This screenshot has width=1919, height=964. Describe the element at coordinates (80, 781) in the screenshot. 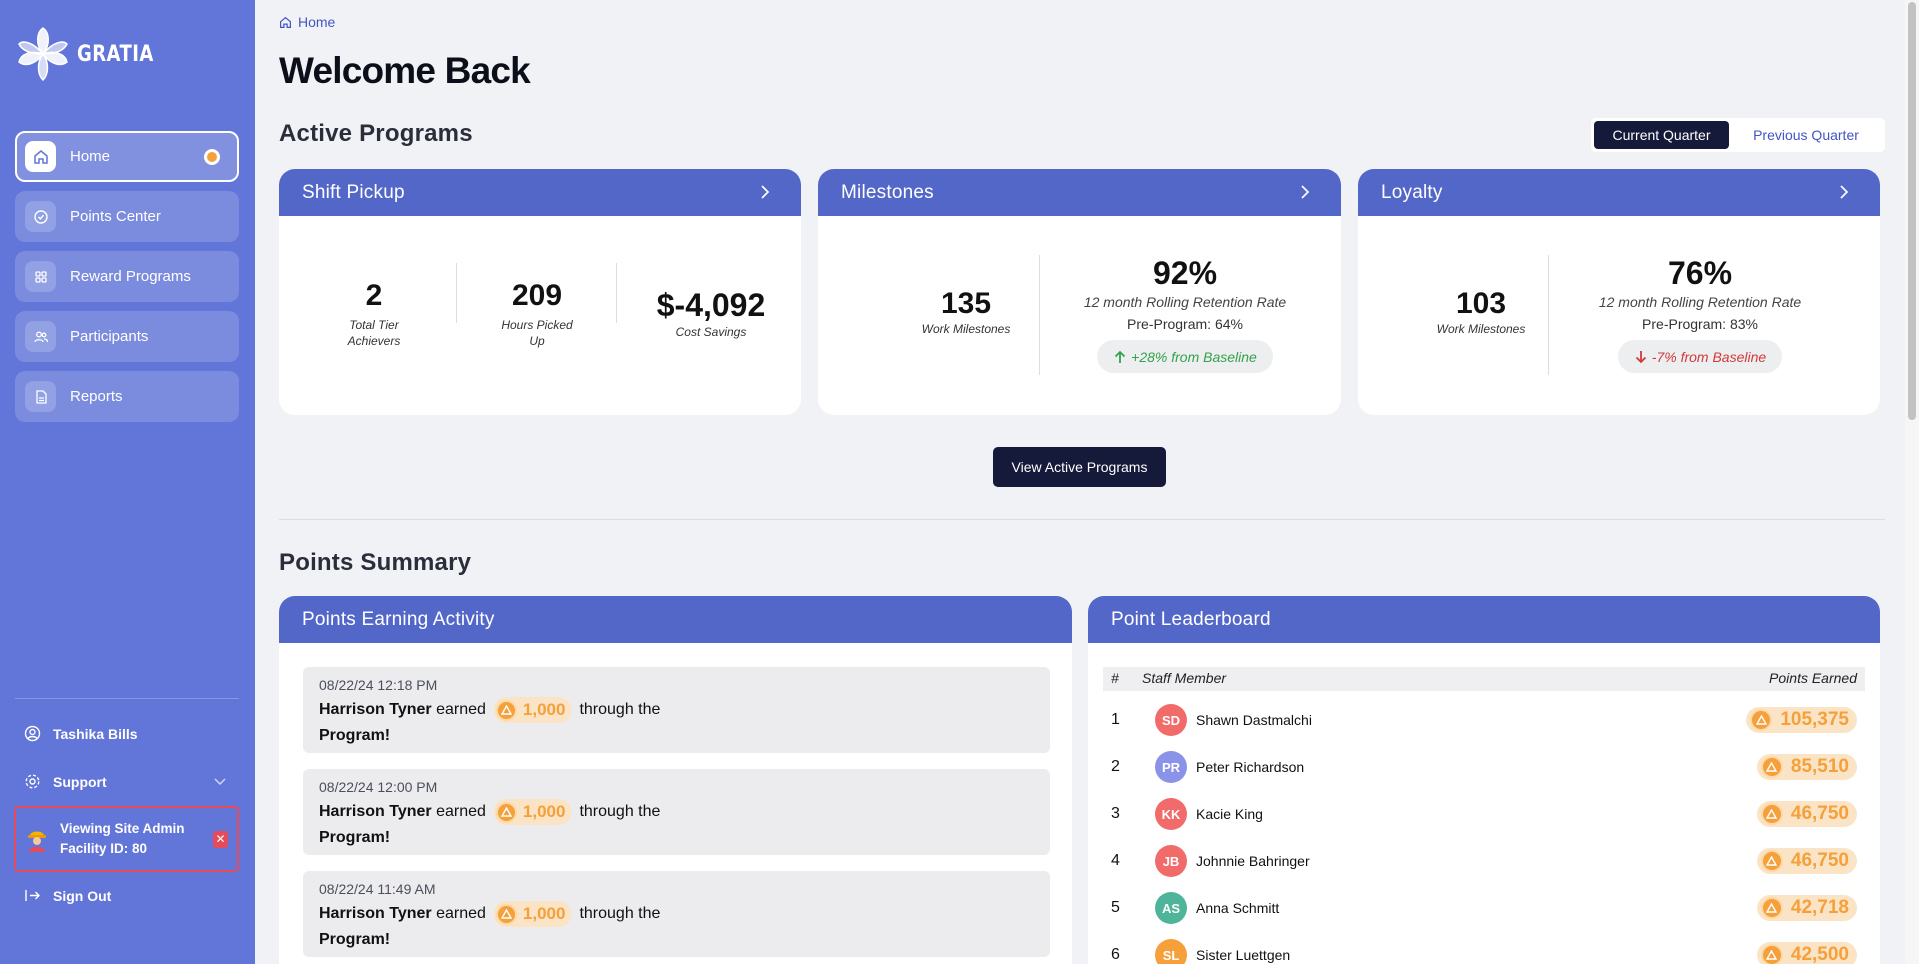

I see `support-label: Support` at that location.